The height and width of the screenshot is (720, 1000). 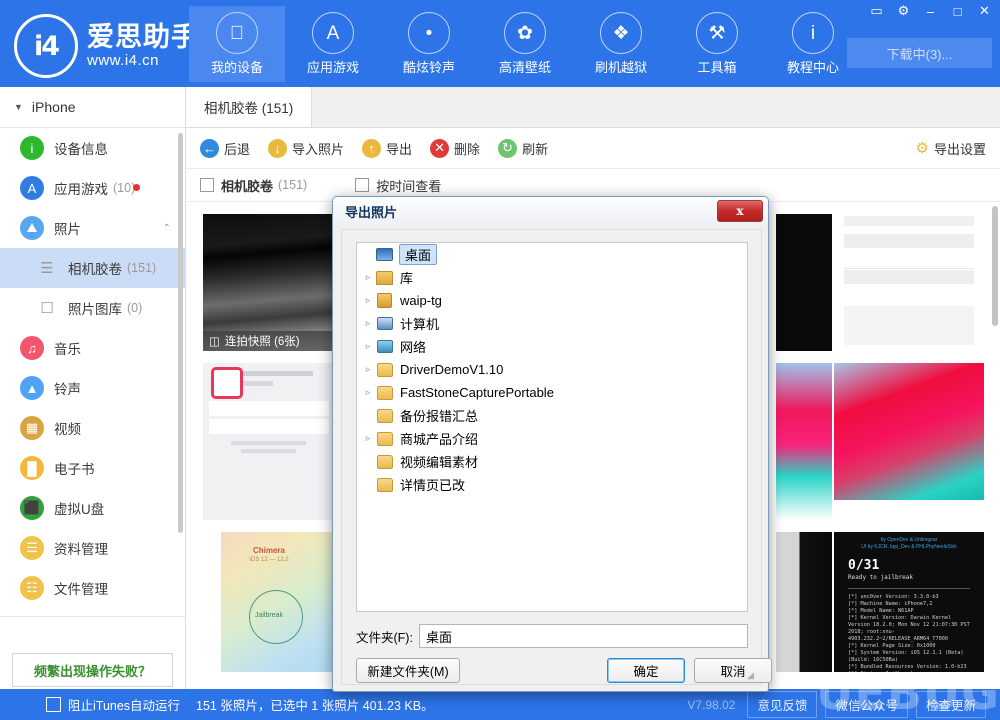 What do you see at coordinates (646, 670) in the screenshot?
I see `ok-button: 确定` at bounding box center [646, 670].